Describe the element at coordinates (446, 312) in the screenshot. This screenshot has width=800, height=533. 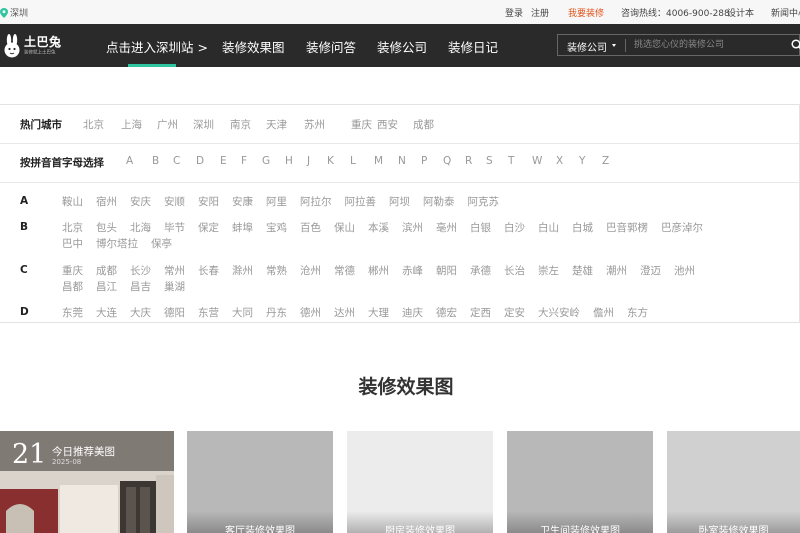
I see `city-link: 德宏` at that location.